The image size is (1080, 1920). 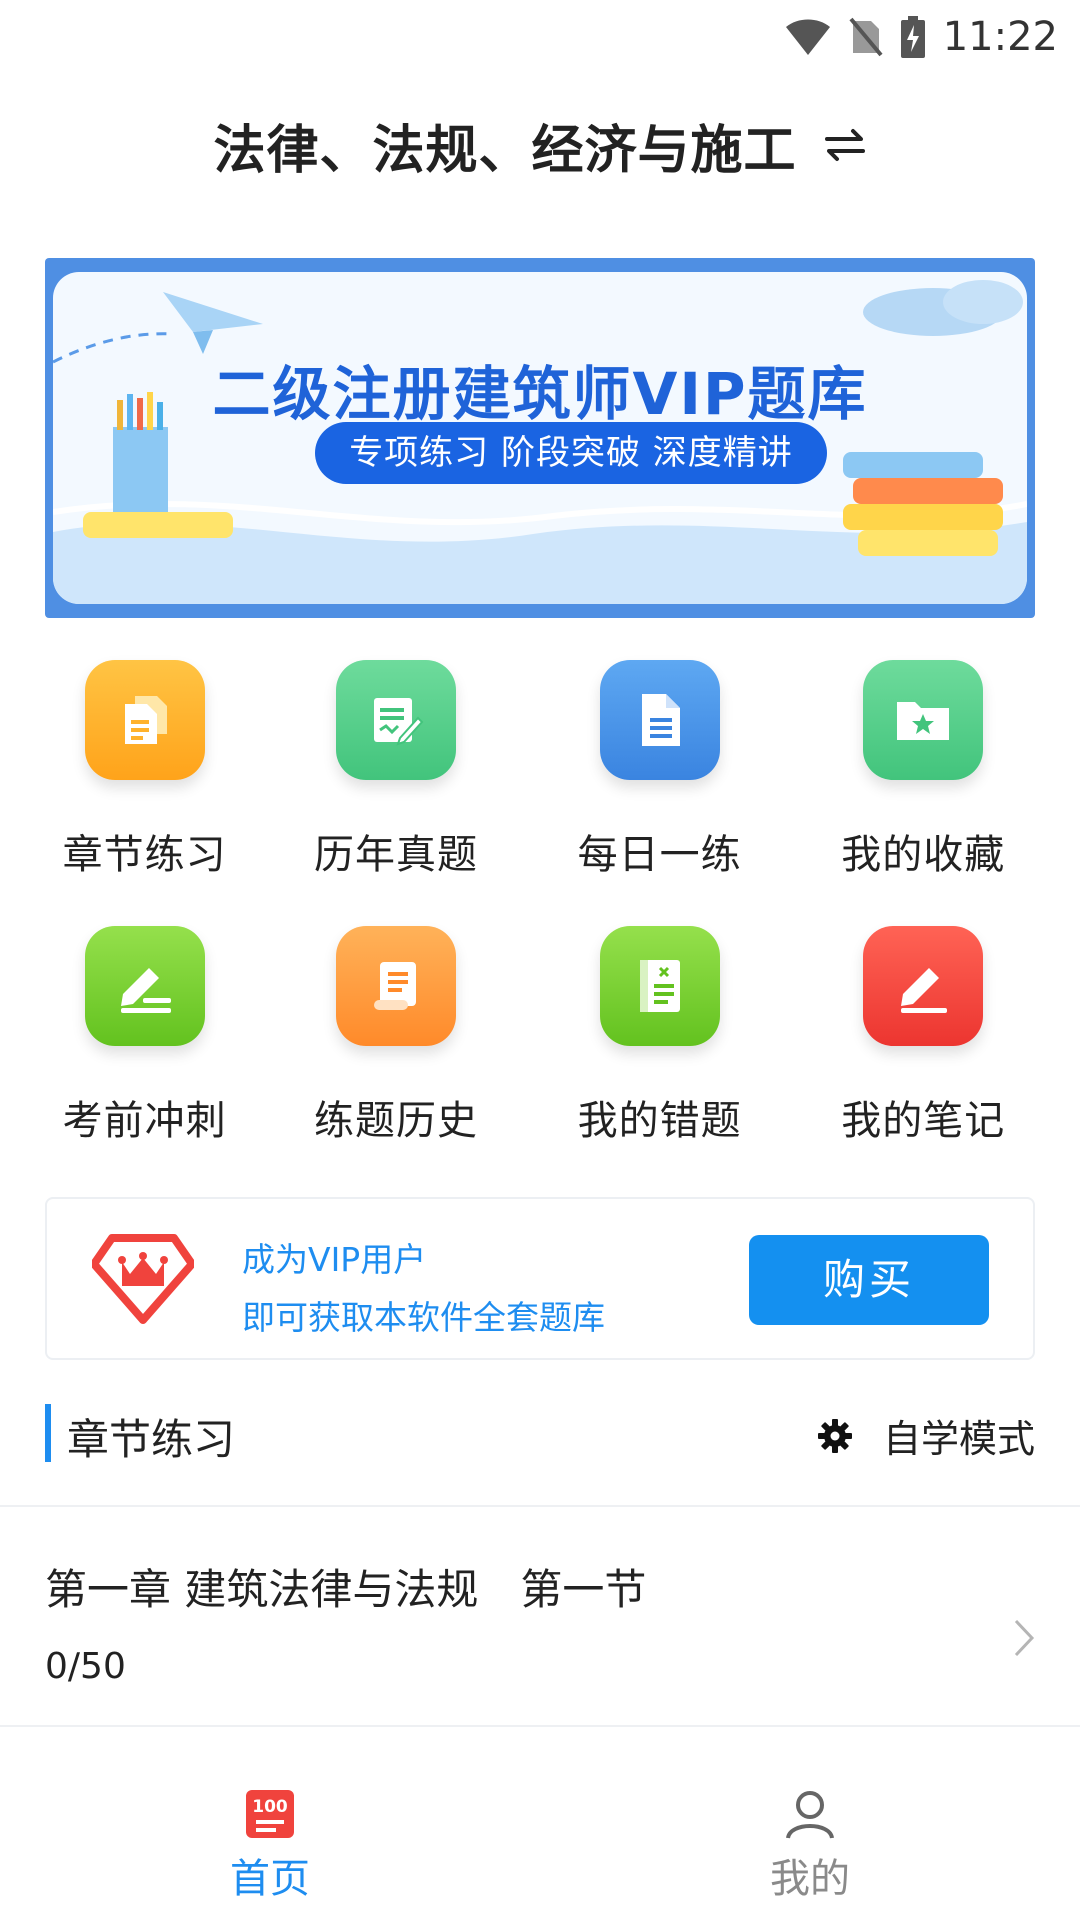 What do you see at coordinates (1024, 1638) in the screenshot?
I see `chevron-right-icon` at bounding box center [1024, 1638].